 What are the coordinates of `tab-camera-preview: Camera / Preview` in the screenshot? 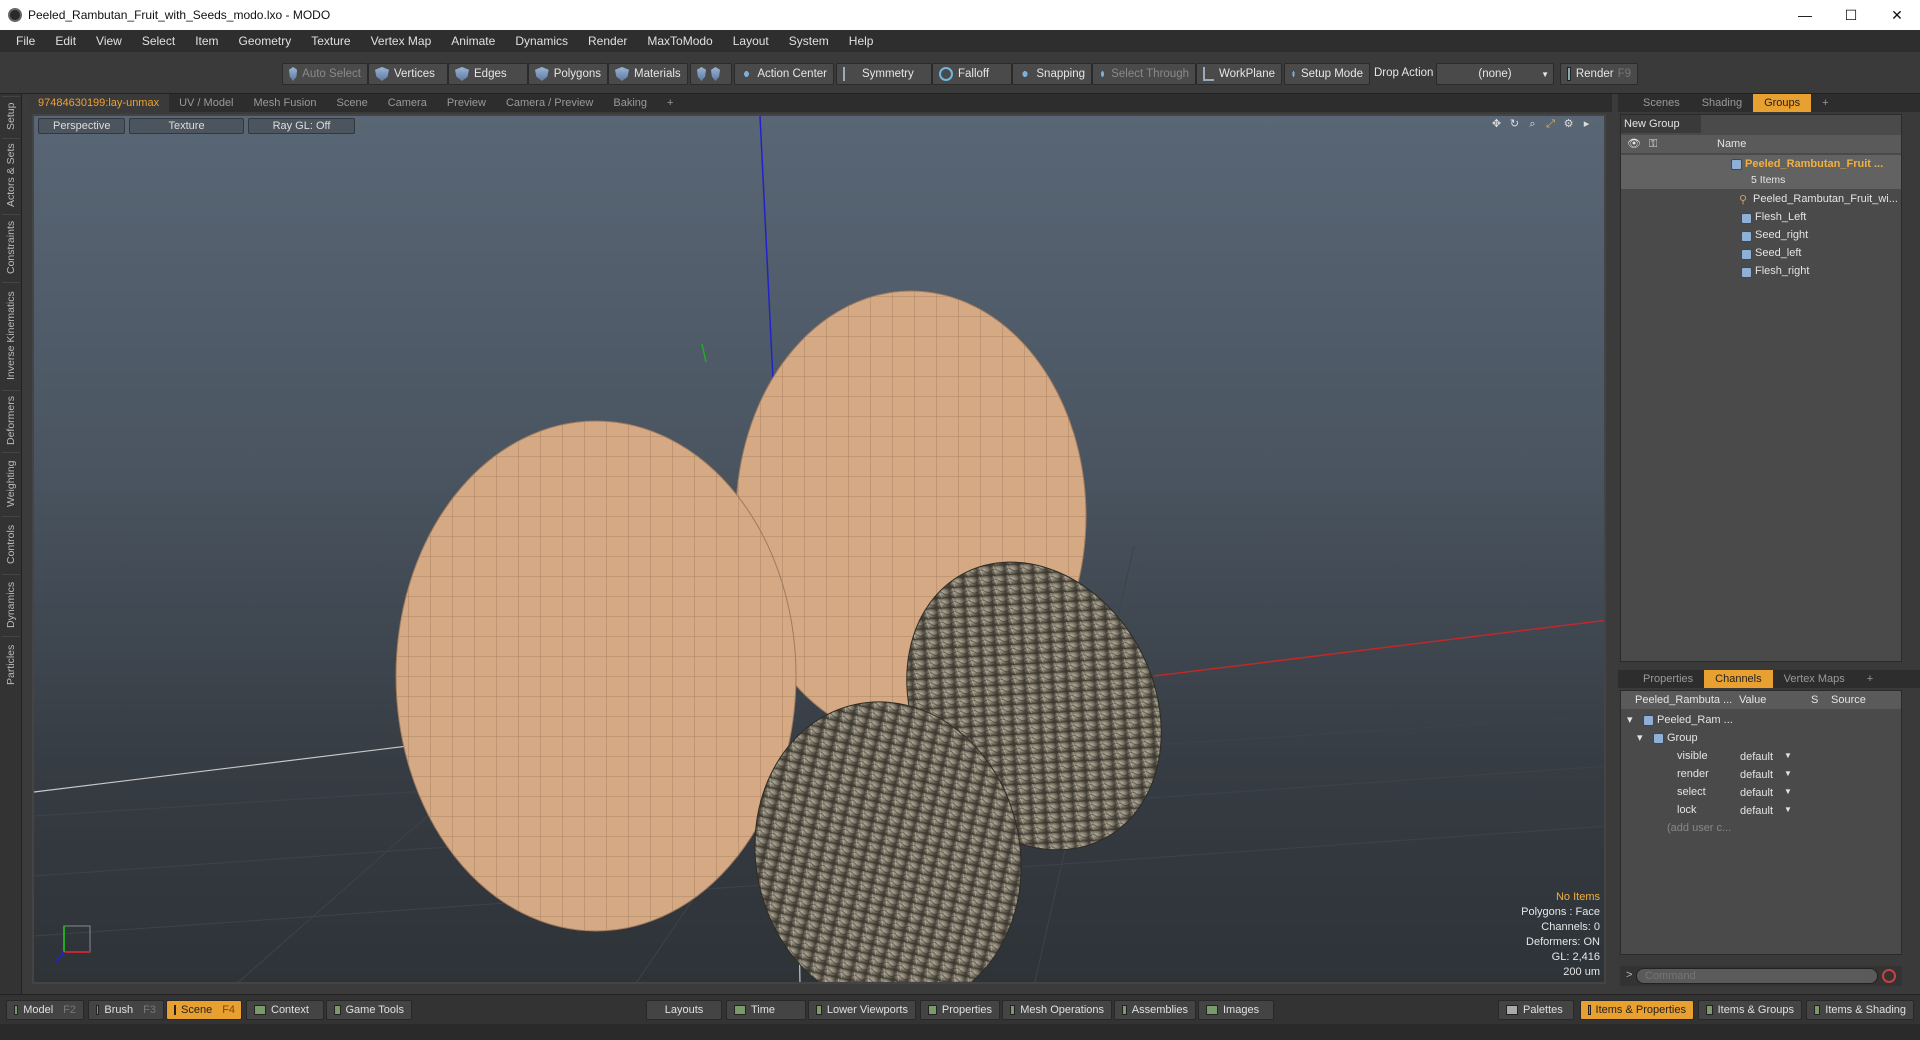 It's located at (549, 103).